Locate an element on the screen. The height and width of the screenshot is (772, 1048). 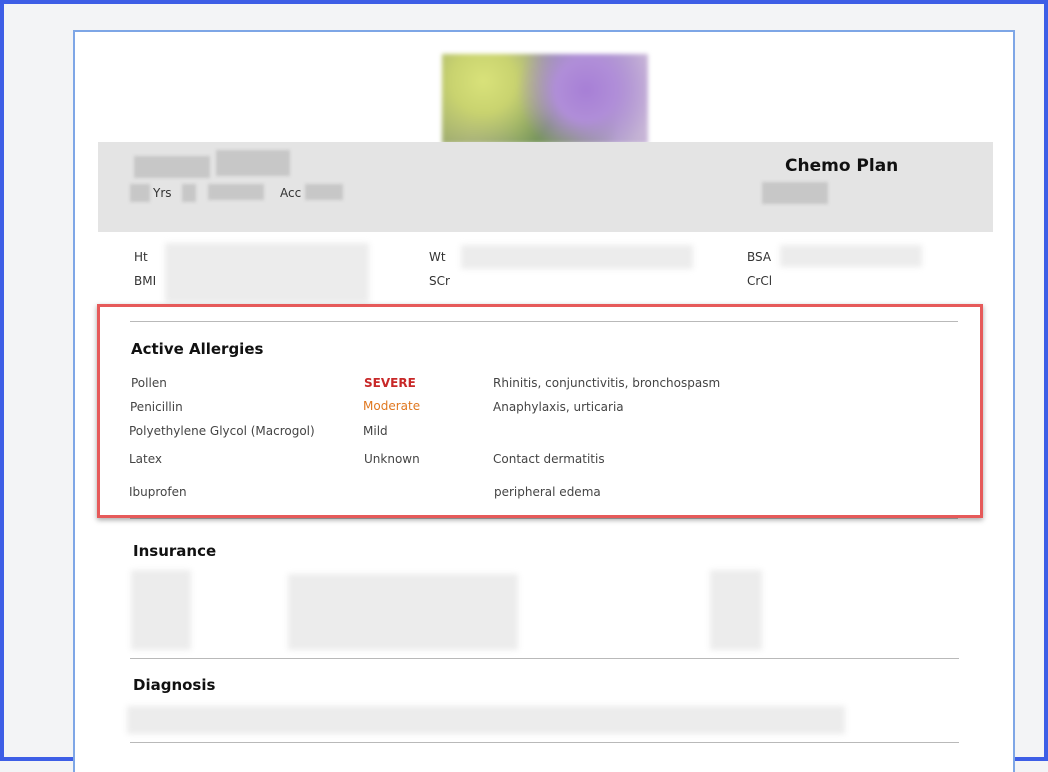
patient-header: Yrs Acc Chemo Plan is located at coordinates (545, 187).